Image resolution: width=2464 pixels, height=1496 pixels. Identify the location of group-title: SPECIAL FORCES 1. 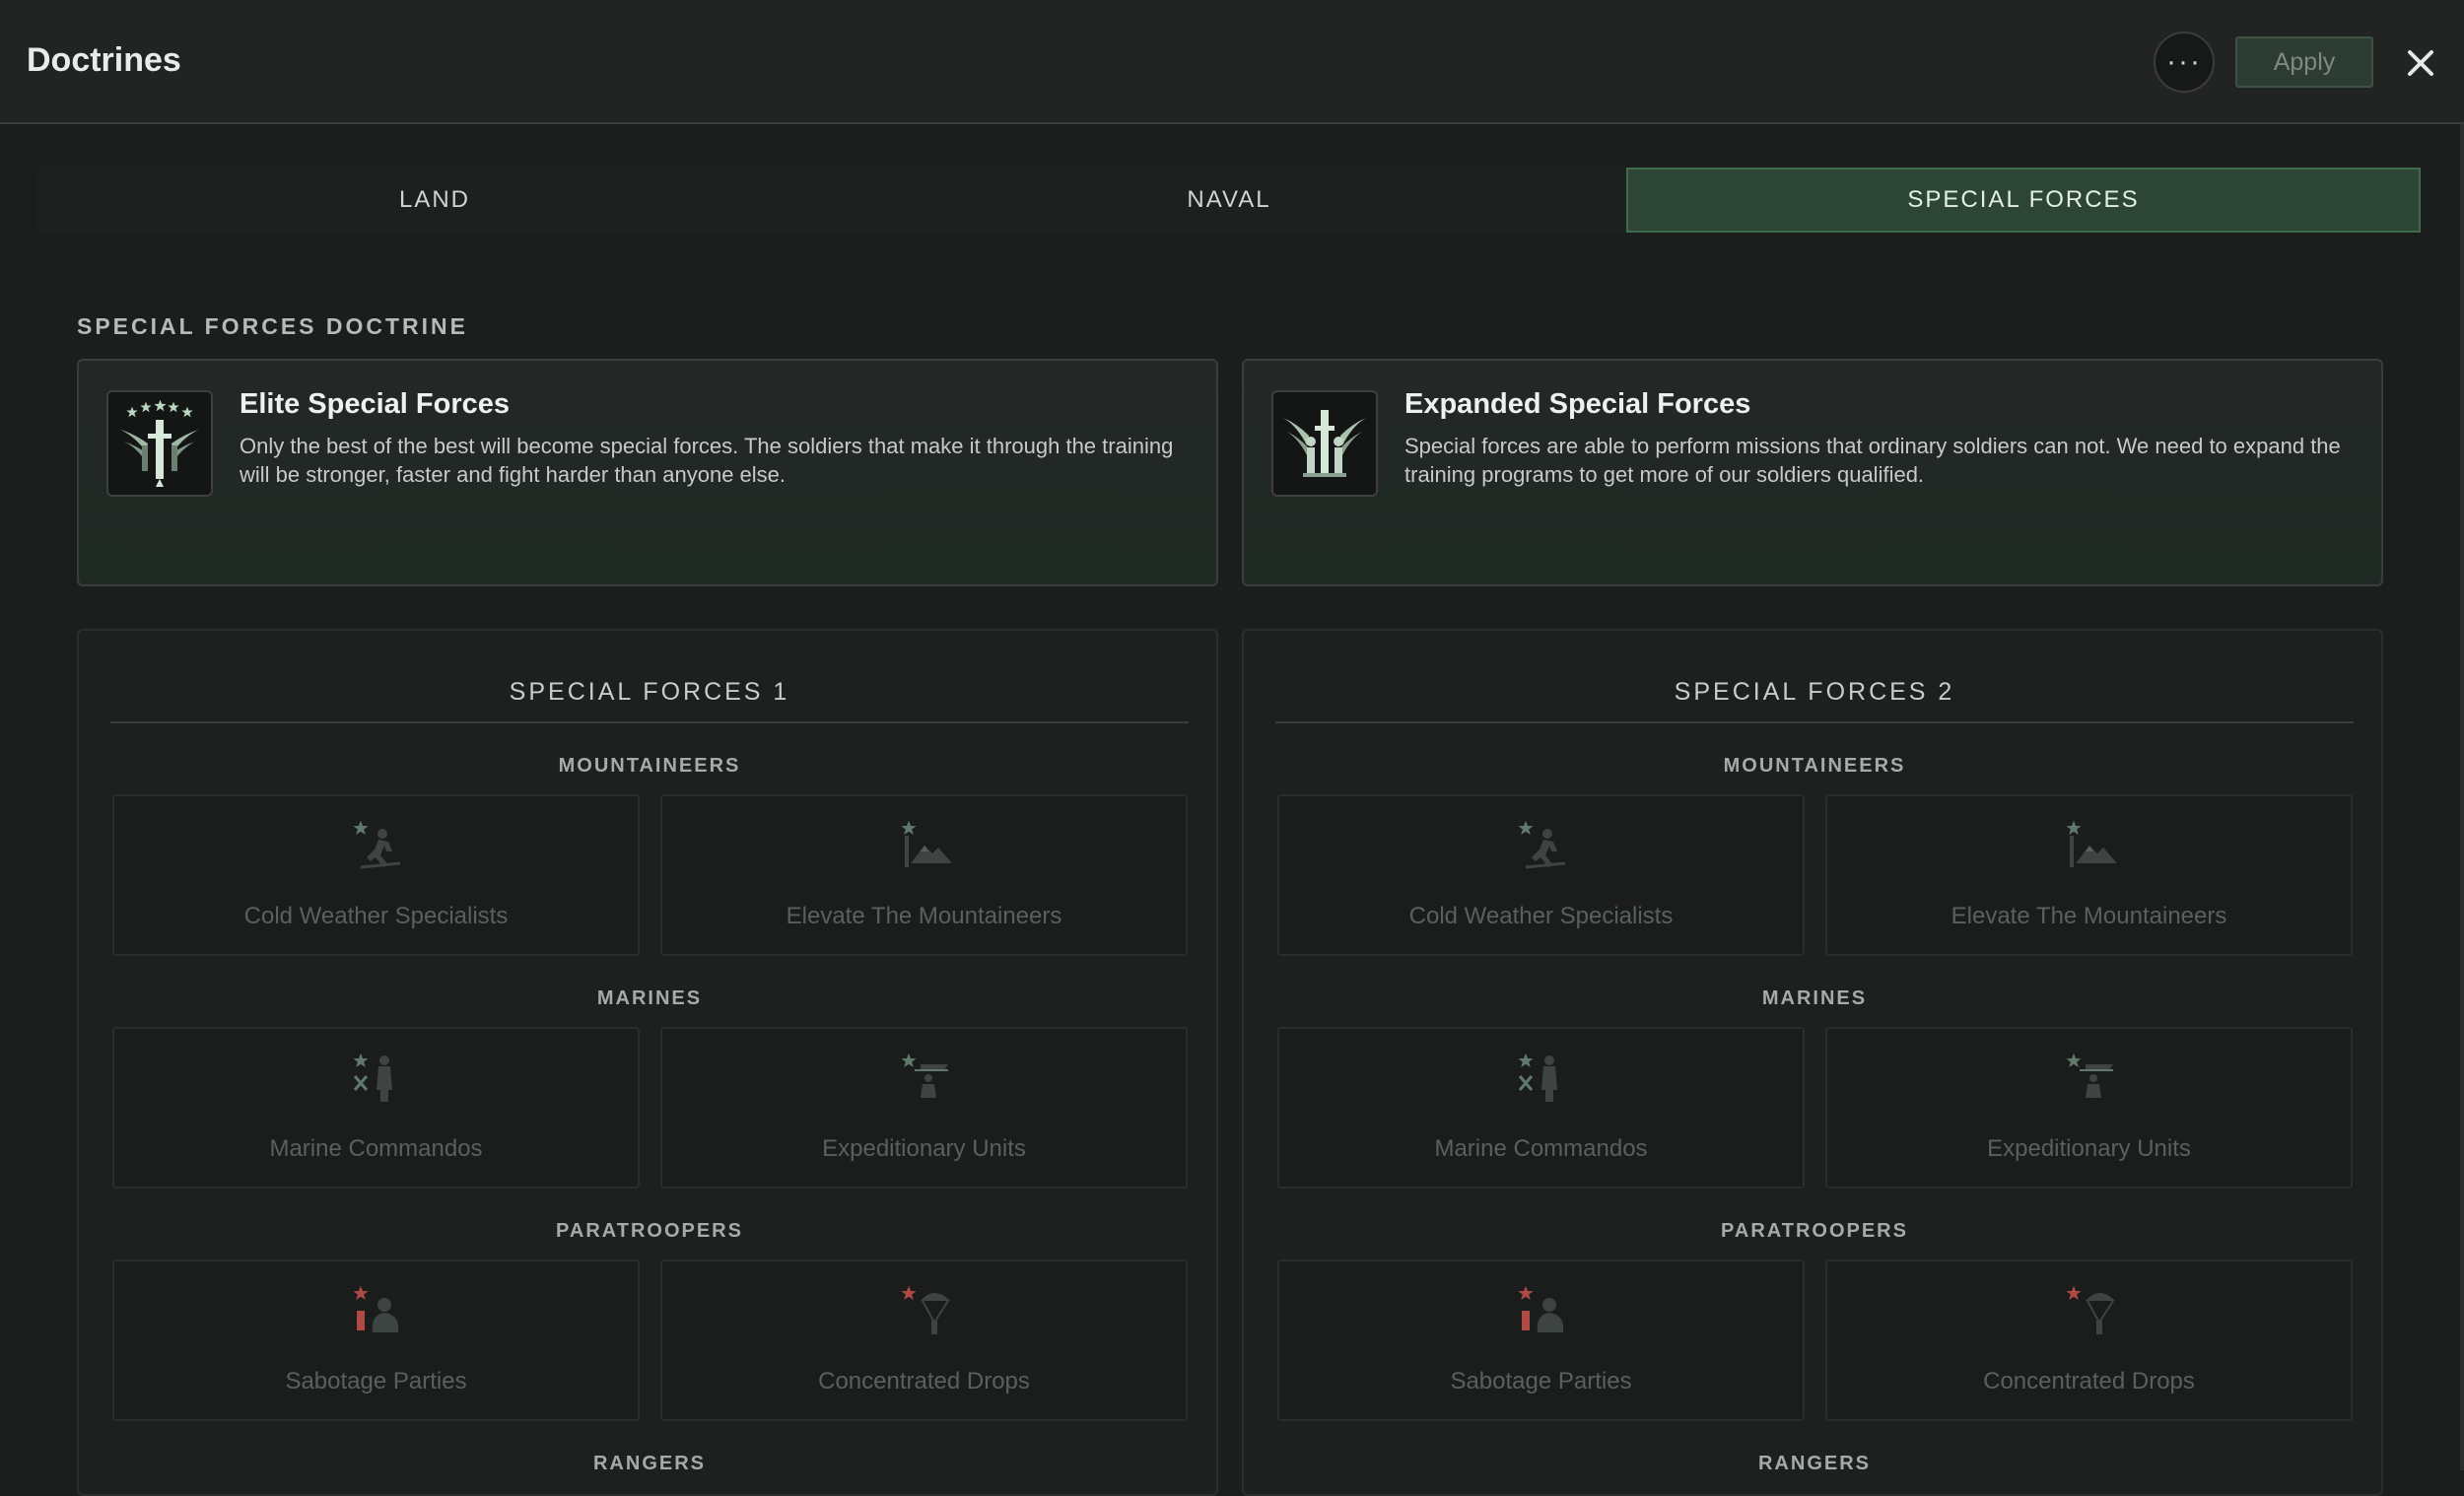
(649, 700).